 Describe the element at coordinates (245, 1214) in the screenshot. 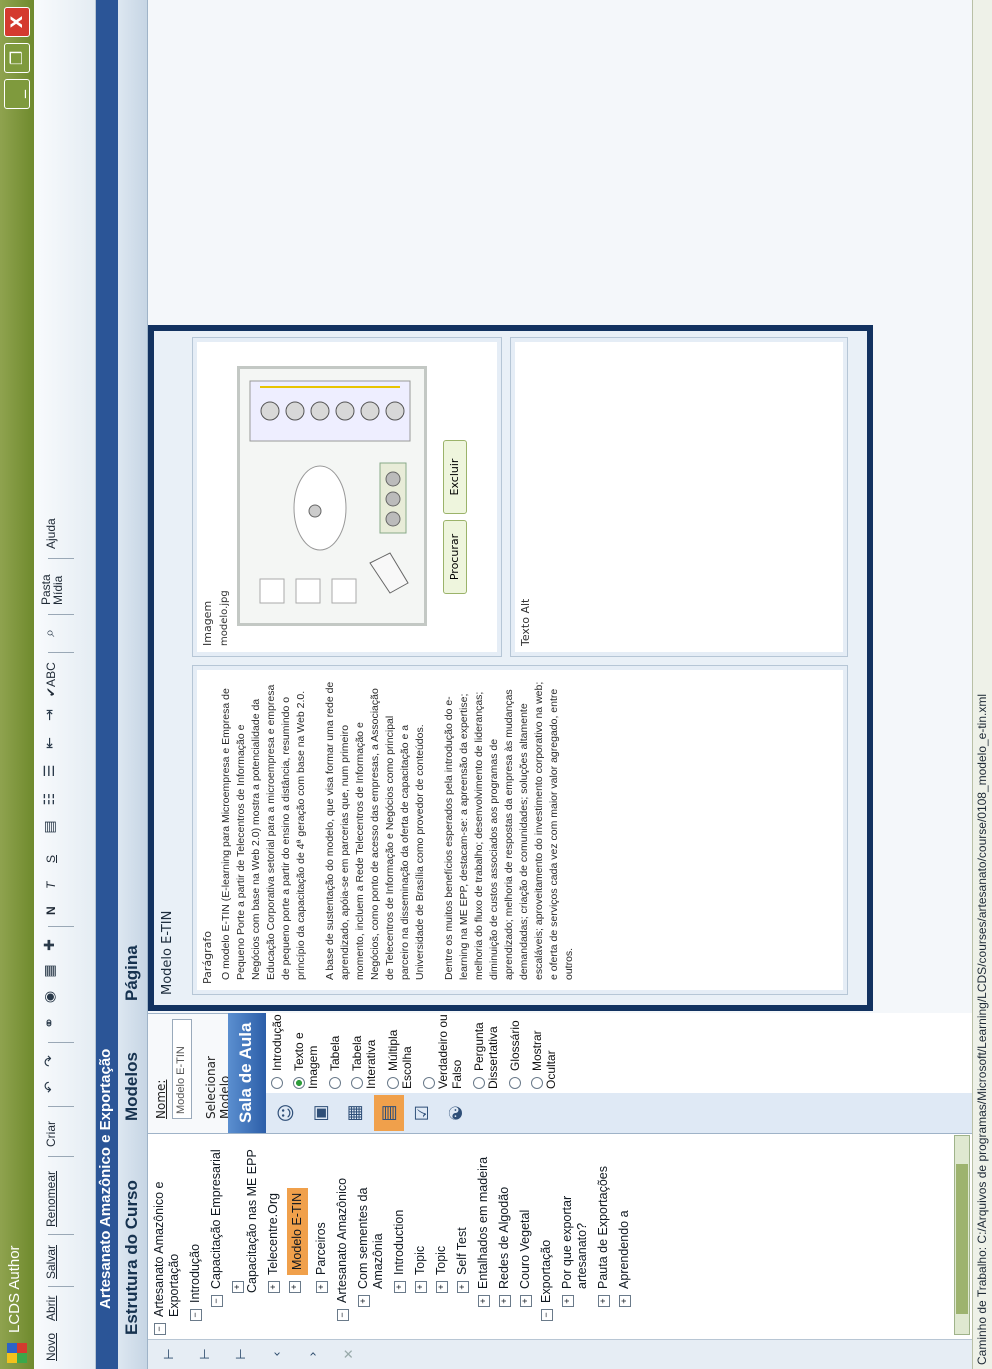

I see `tree-node: + Capacitação nas ME EPP` at that location.